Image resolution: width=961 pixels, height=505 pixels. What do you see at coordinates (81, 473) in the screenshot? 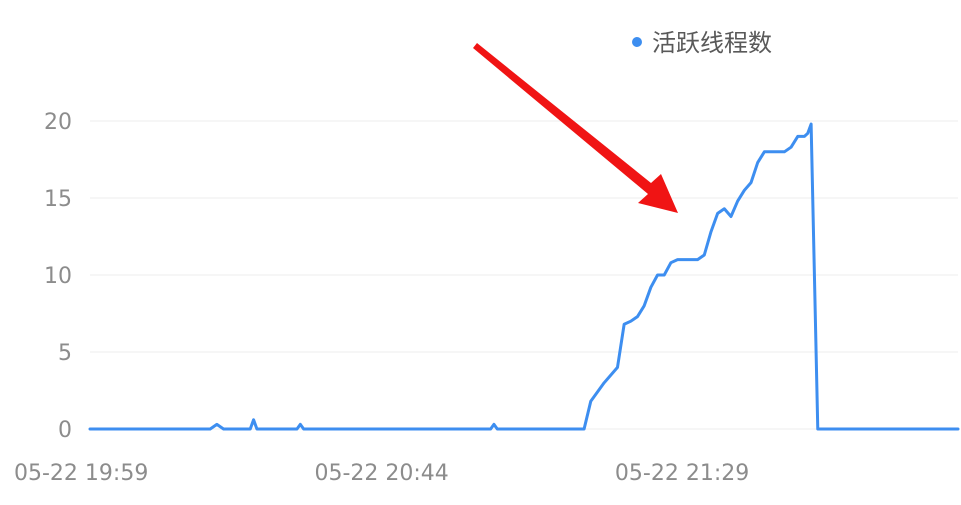
I see `x-tick-label: 05-22 19:59` at bounding box center [81, 473].